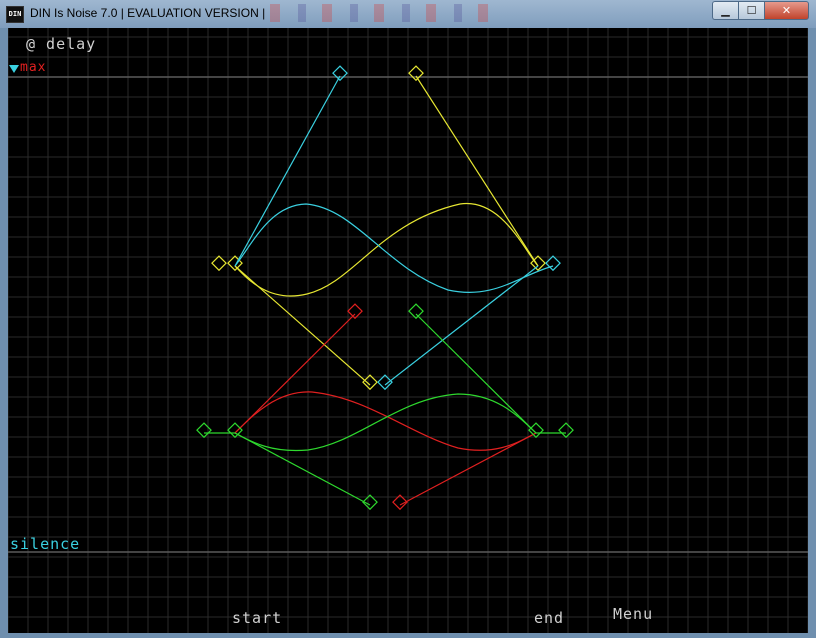 This screenshot has height=638, width=816. Describe the element at coordinates (385, 422) in the screenshot. I see `curve-bottom-green-path` at that location.